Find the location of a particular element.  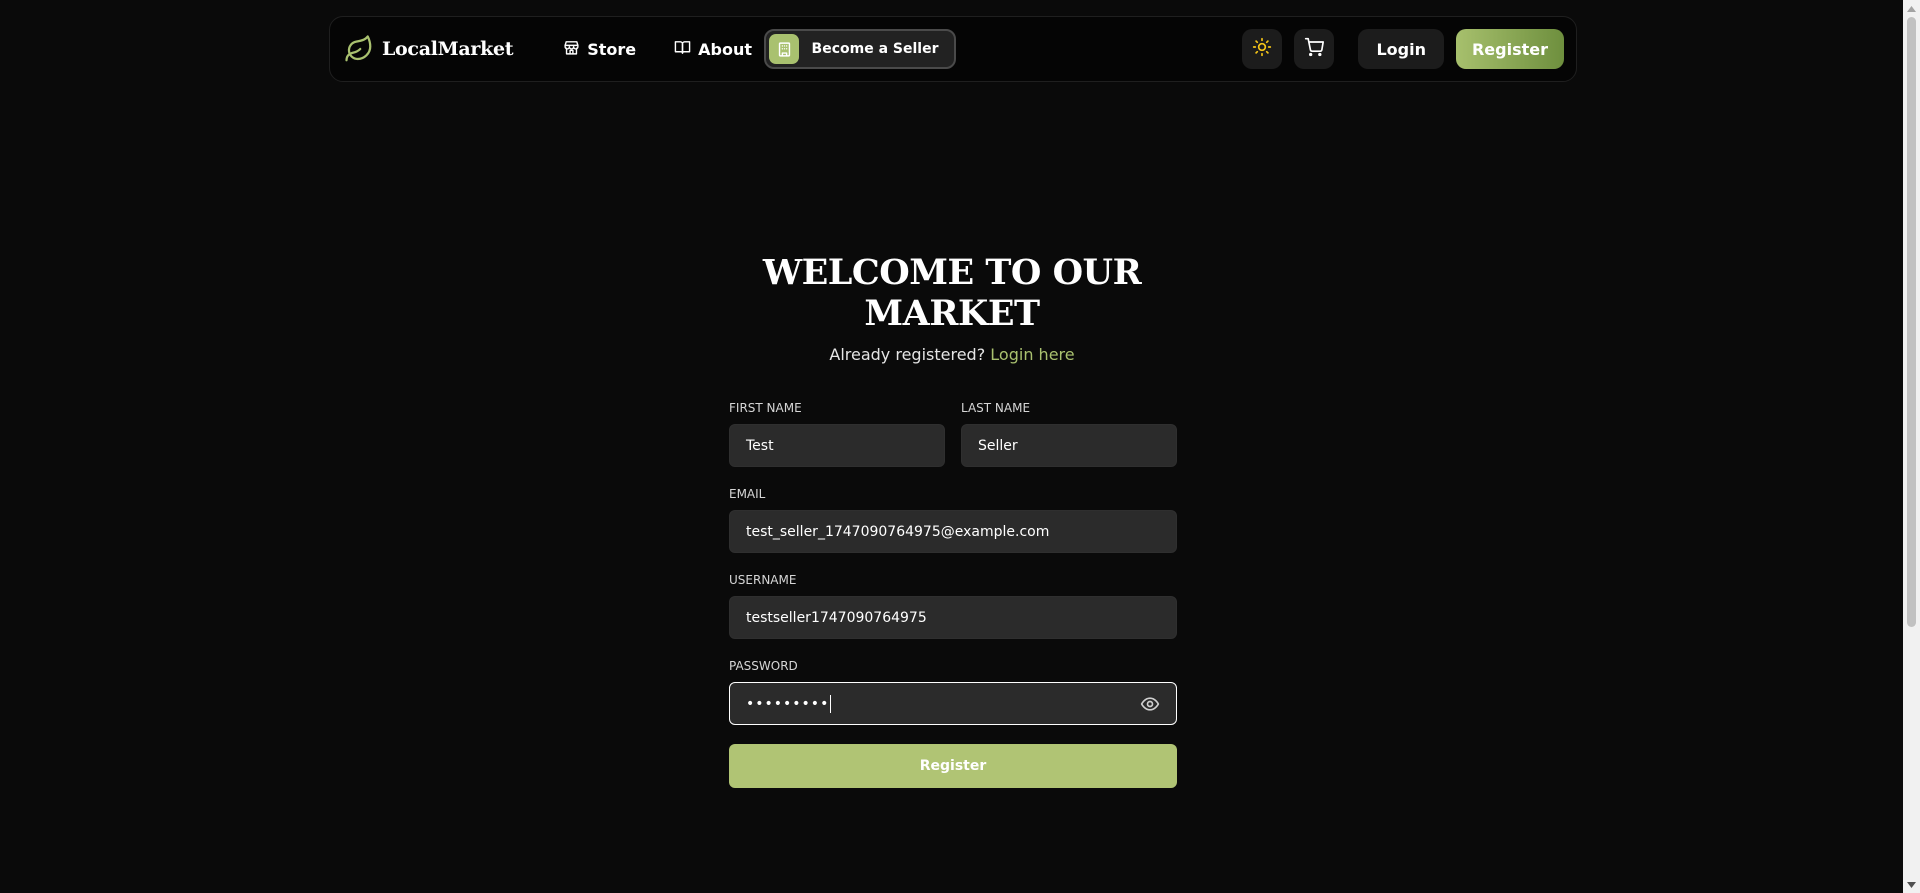

first-name-label: FIRST NAME is located at coordinates (765, 408).